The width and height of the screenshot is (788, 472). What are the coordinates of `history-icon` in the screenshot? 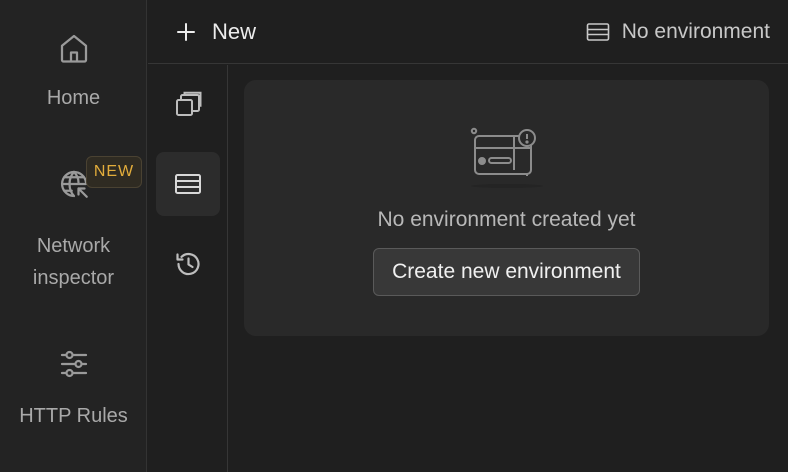 It's located at (188, 264).